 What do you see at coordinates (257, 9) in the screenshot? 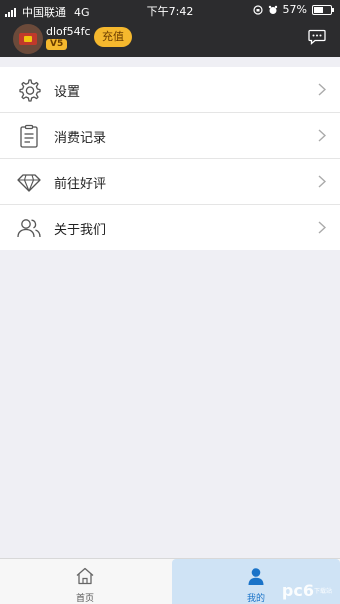
I see `lock-rotation-icon` at bounding box center [257, 9].